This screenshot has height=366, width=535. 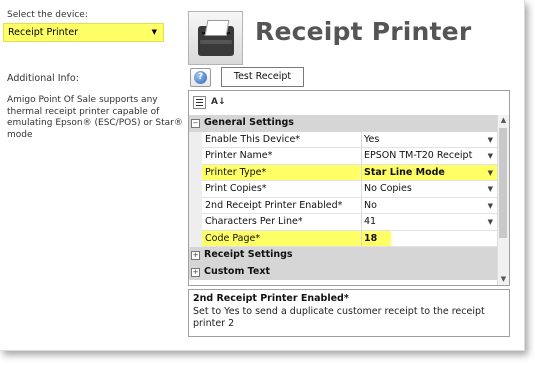 I want to click on property-row-2nd-printer: 2nd Receipt Printer Enabled* No ▼, so click(x=343, y=205).